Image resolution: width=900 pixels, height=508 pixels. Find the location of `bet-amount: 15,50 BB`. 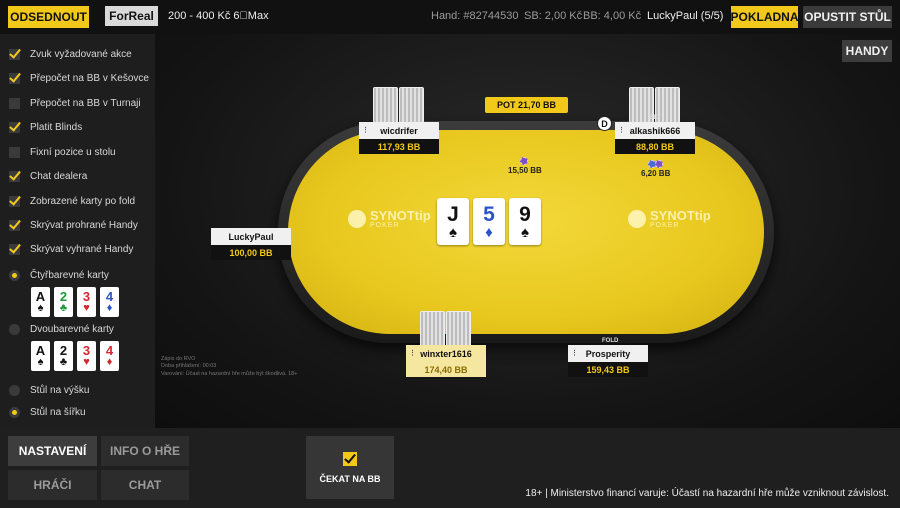

bet-amount: 15,50 BB is located at coordinates (525, 170).